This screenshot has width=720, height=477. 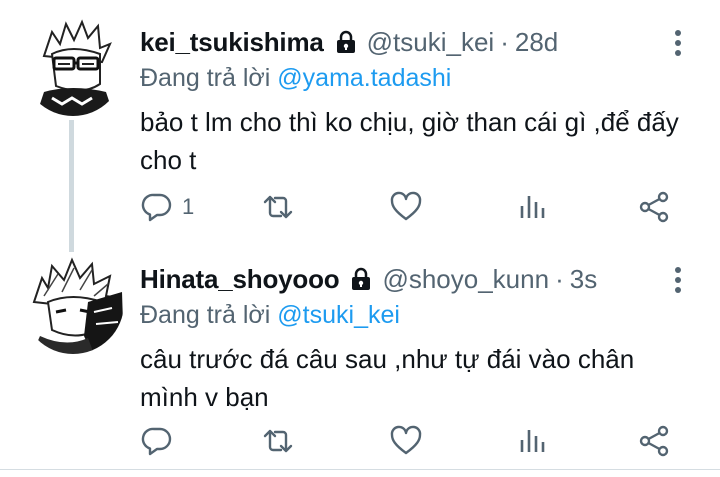 What do you see at coordinates (232, 42) in the screenshot?
I see `display-name: kei_tsukishima` at bounding box center [232, 42].